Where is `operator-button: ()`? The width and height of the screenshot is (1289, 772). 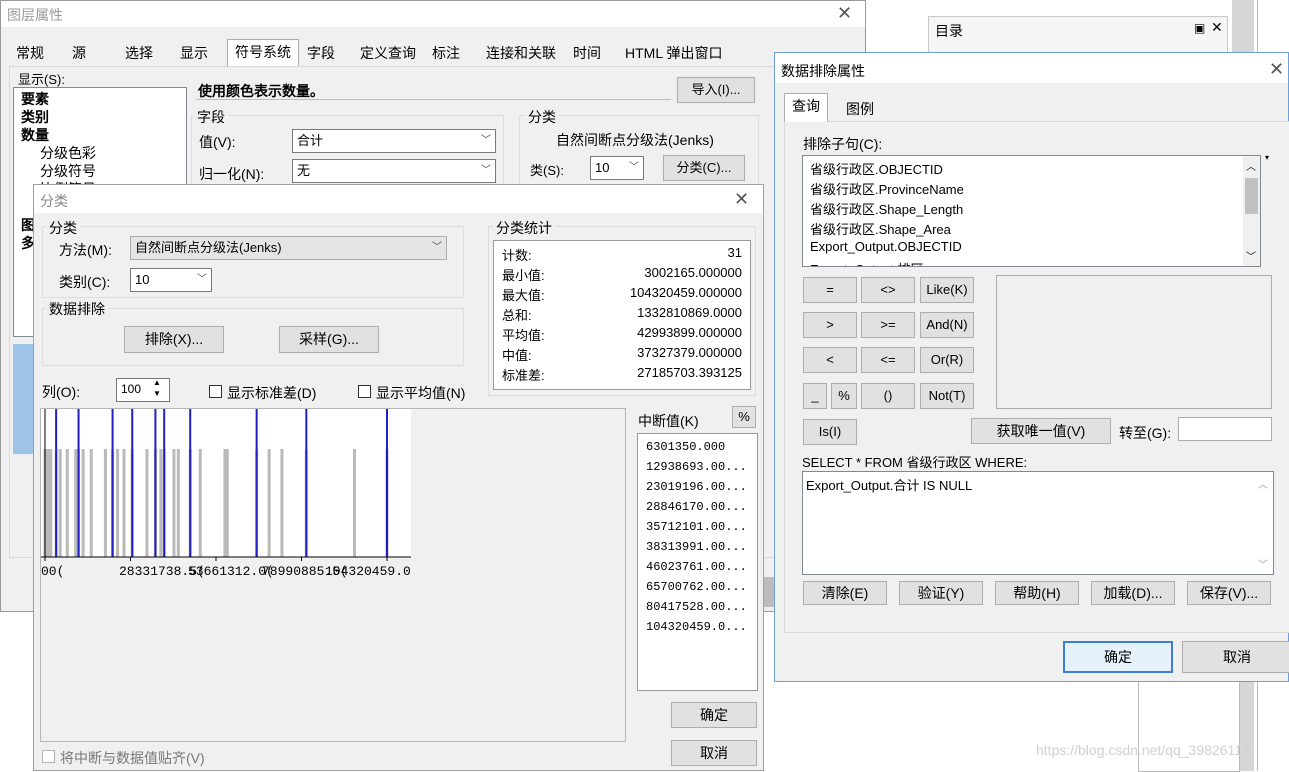 operator-button: () is located at coordinates (888, 396).